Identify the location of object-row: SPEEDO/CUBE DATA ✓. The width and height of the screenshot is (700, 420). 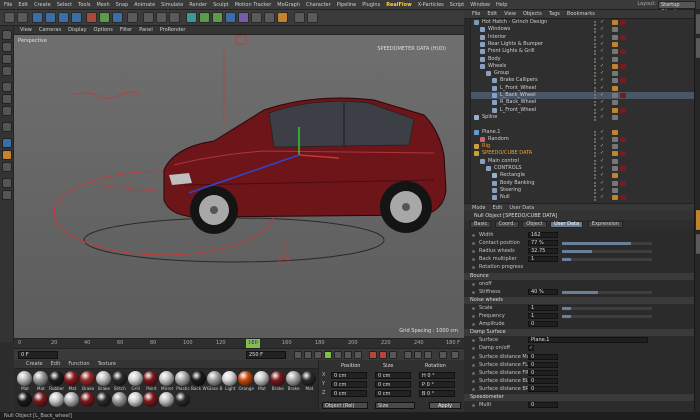
(579, 153).